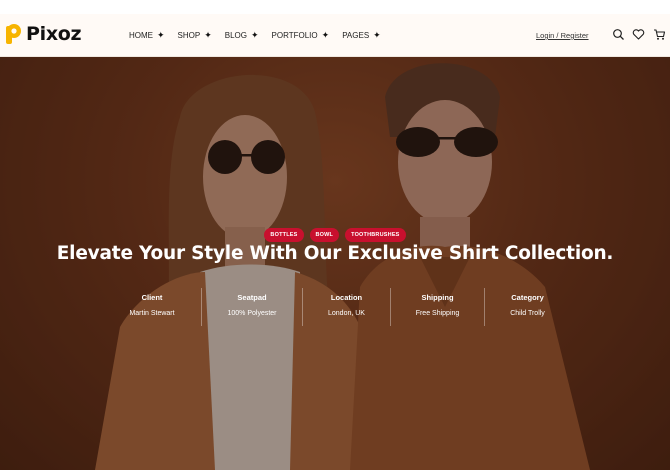 Image resolution: width=670 pixels, height=470 pixels. I want to click on meta-shipping: Shipping Free Shipping, so click(437, 307).